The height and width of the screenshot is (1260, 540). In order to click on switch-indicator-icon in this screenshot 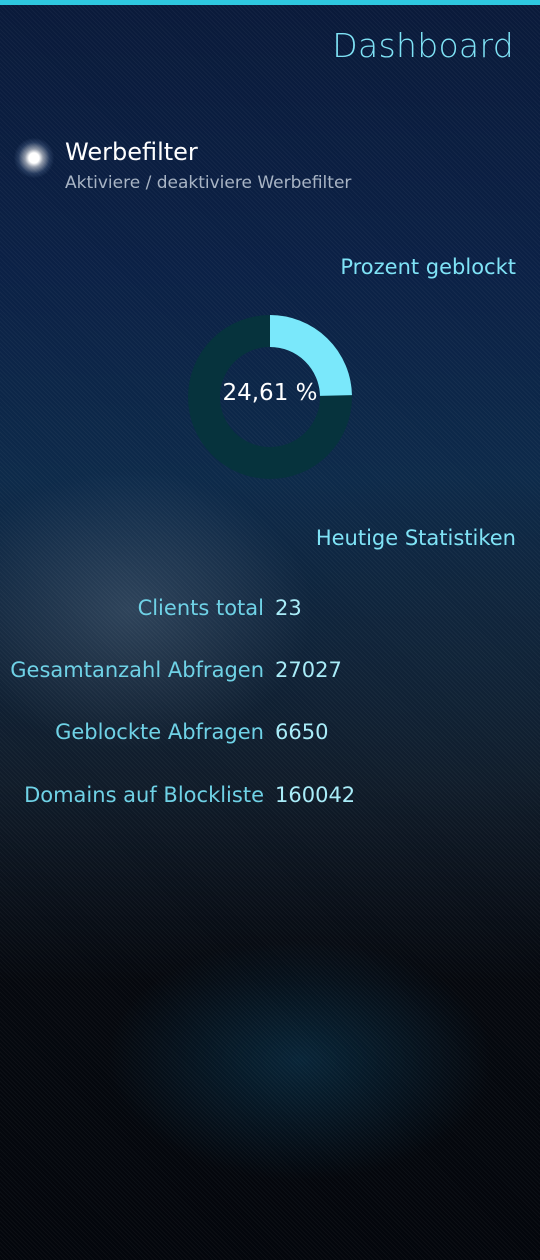, I will do `click(34, 158)`.